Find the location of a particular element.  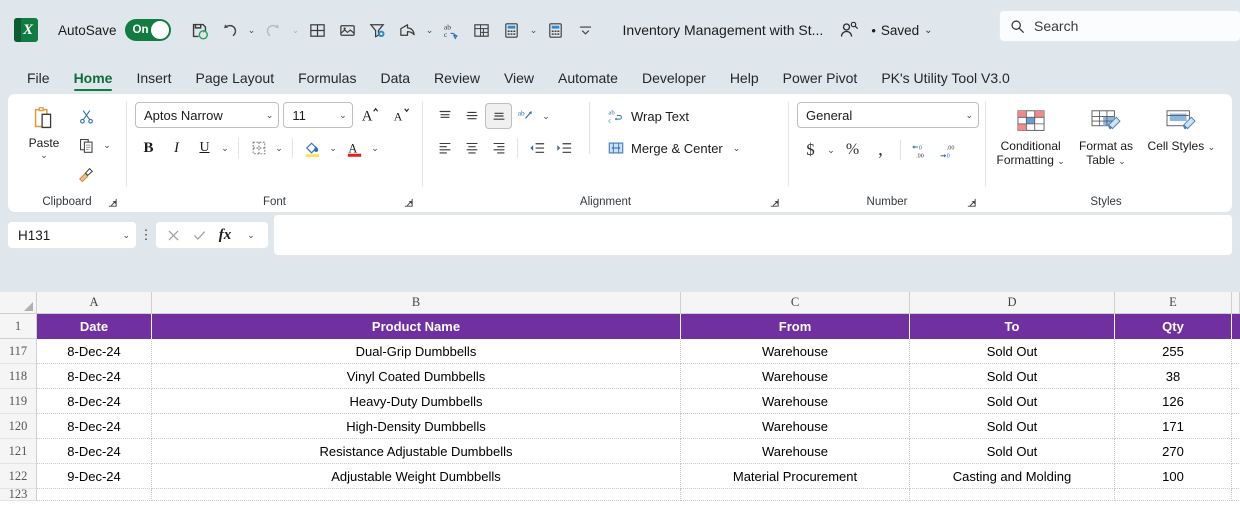

cell-b120: High-Density Dumbbells is located at coordinates (416, 426).